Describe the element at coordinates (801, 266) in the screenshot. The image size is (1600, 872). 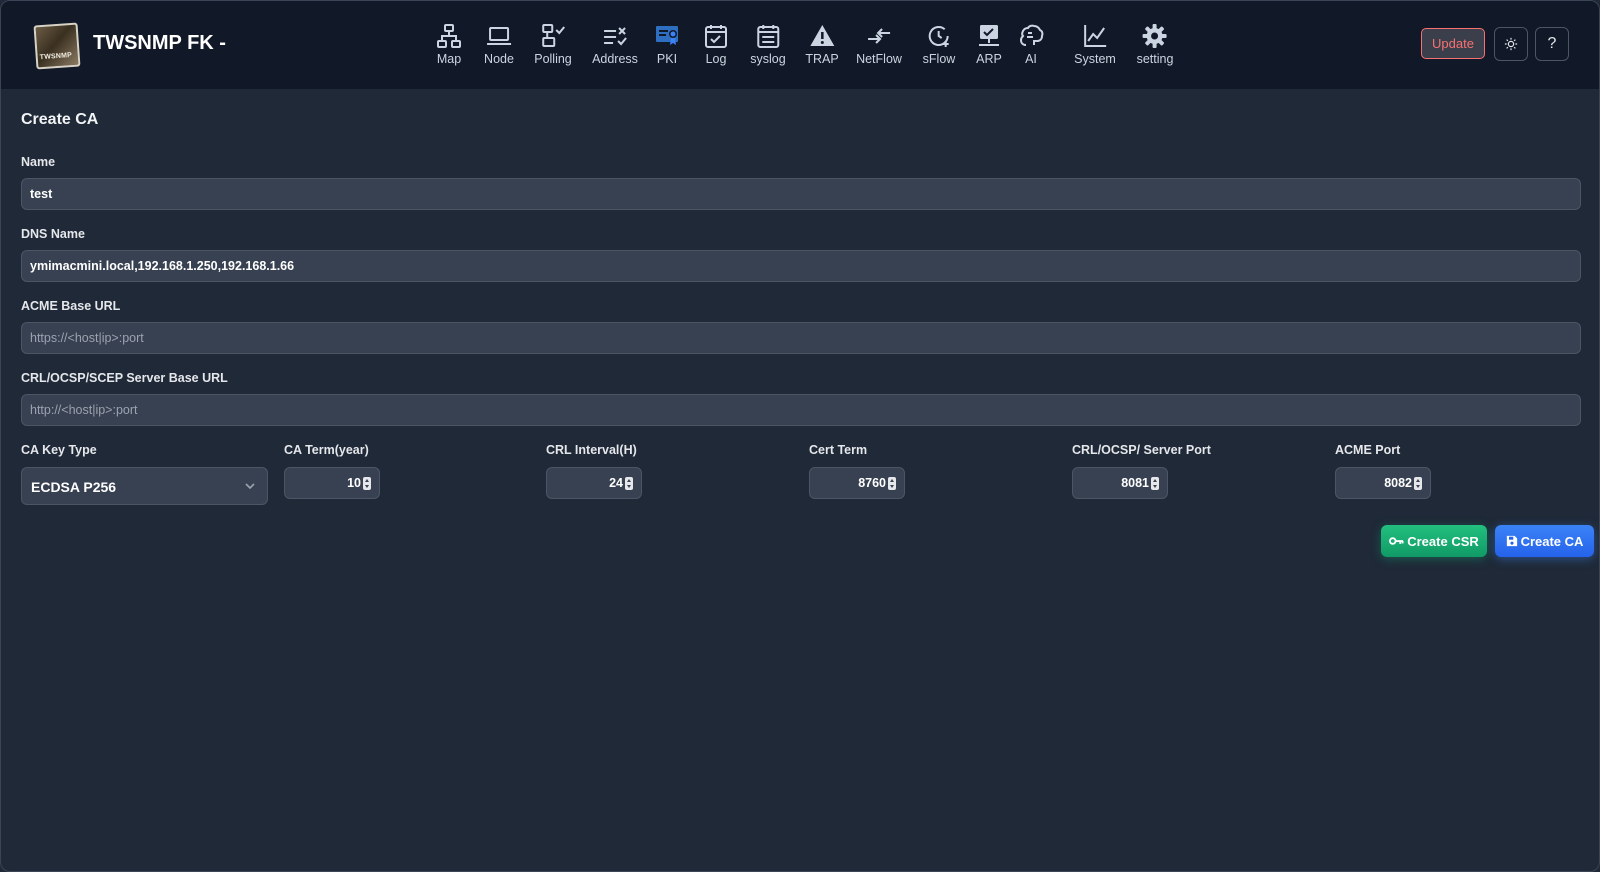
I see `dns-name-field` at that location.